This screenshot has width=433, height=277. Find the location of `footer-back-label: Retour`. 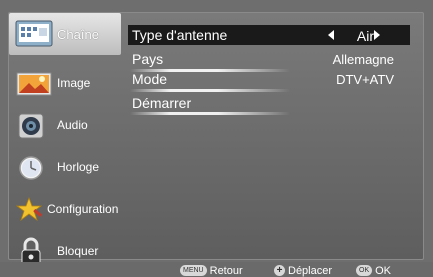

footer-back-label: Retour is located at coordinates (226, 270).